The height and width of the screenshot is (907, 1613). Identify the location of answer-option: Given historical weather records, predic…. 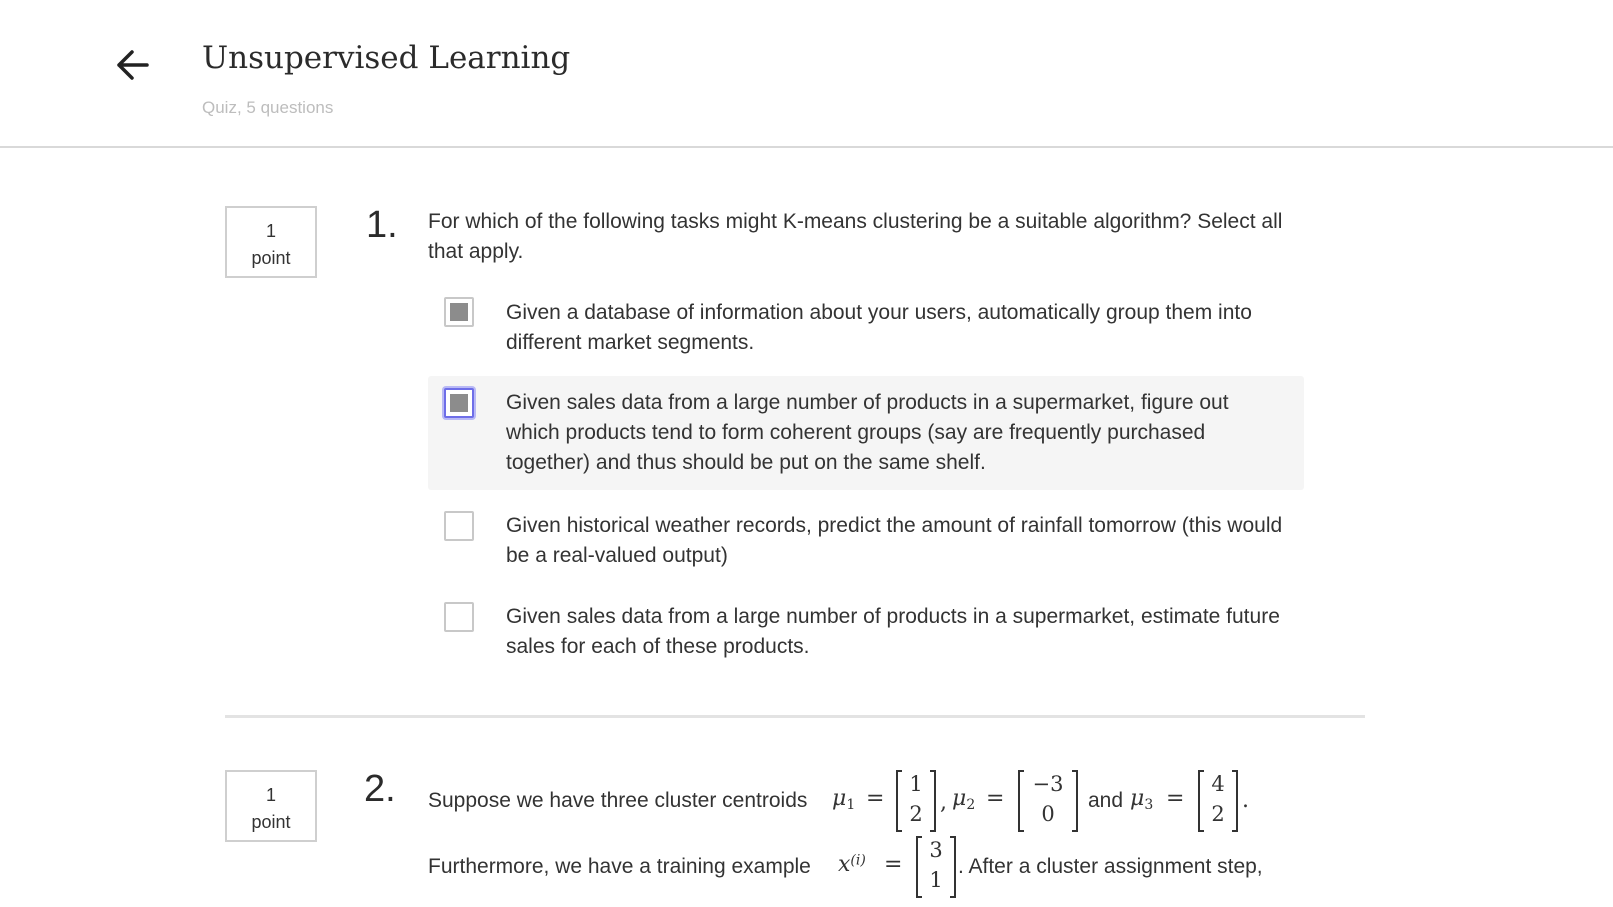
(866, 540).